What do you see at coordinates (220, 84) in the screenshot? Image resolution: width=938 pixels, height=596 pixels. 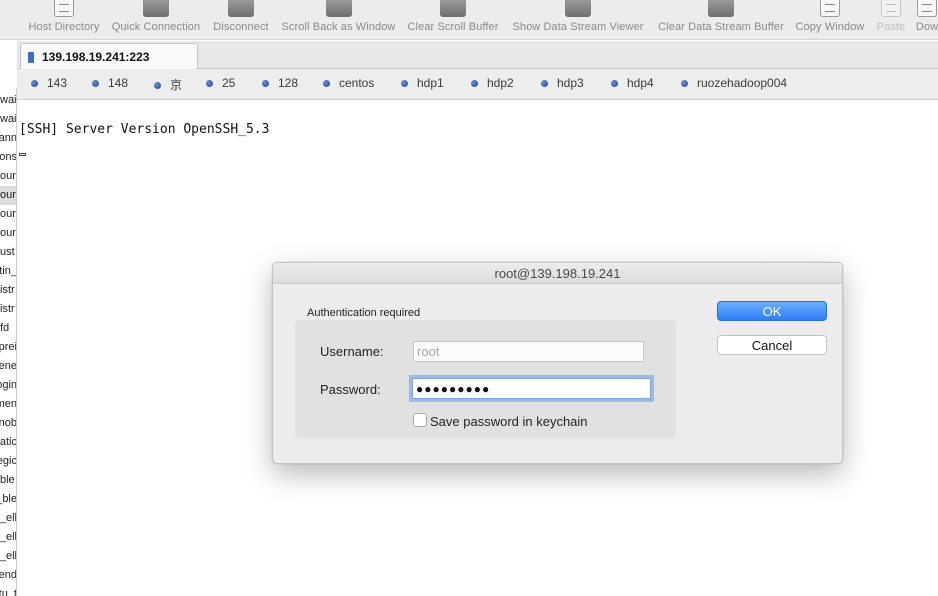 I see `bookmark-25: 25` at bounding box center [220, 84].